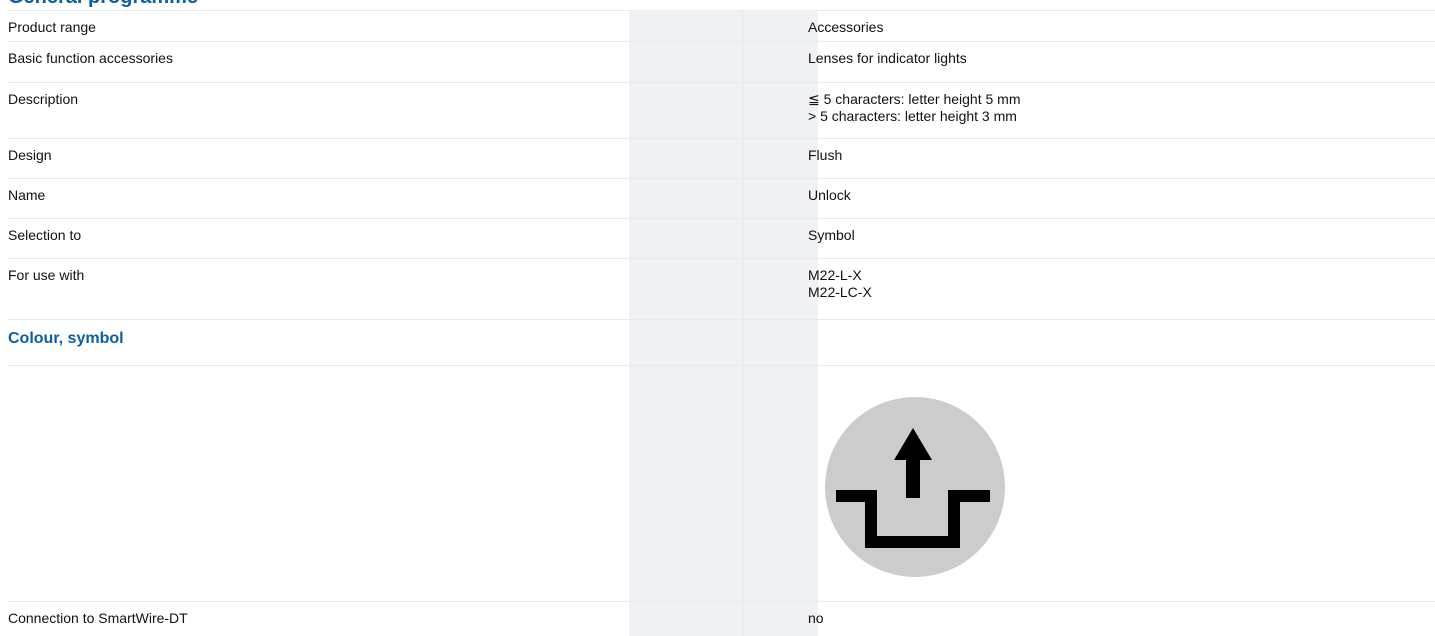  Describe the element at coordinates (30, 155) in the screenshot. I see `row-label: Design` at that location.